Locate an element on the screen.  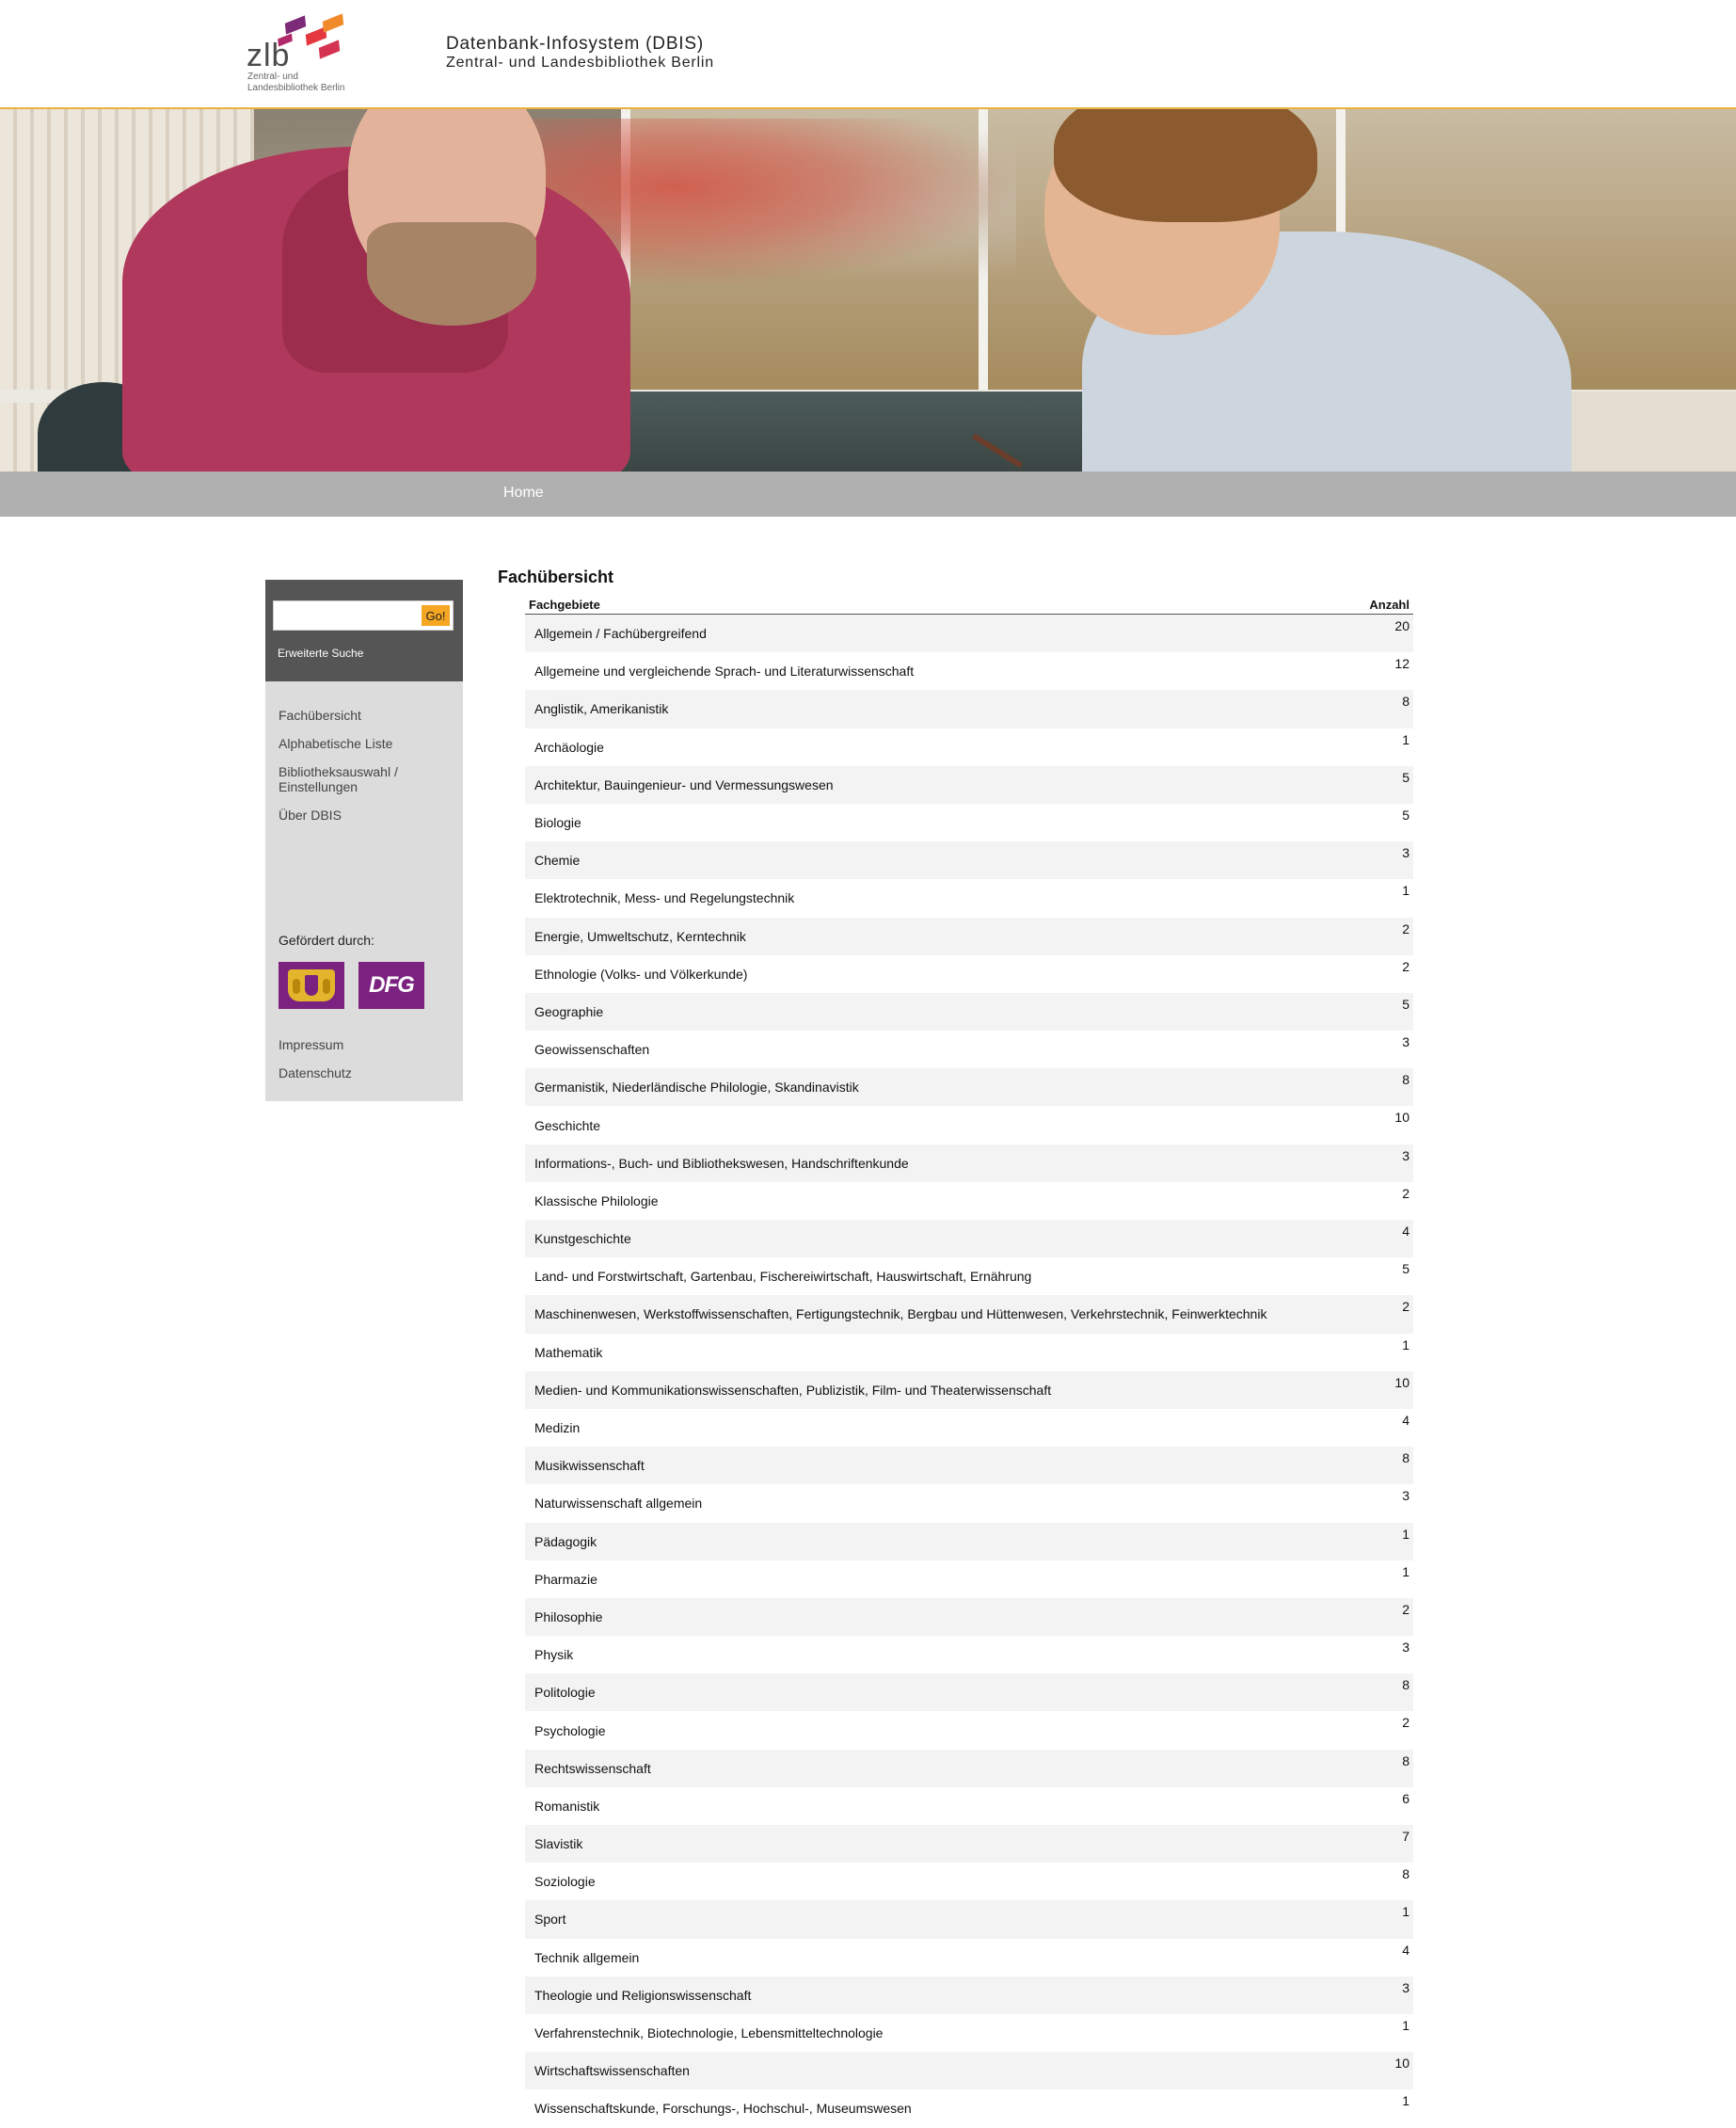
subject-link: Politologie is located at coordinates (565, 1692).